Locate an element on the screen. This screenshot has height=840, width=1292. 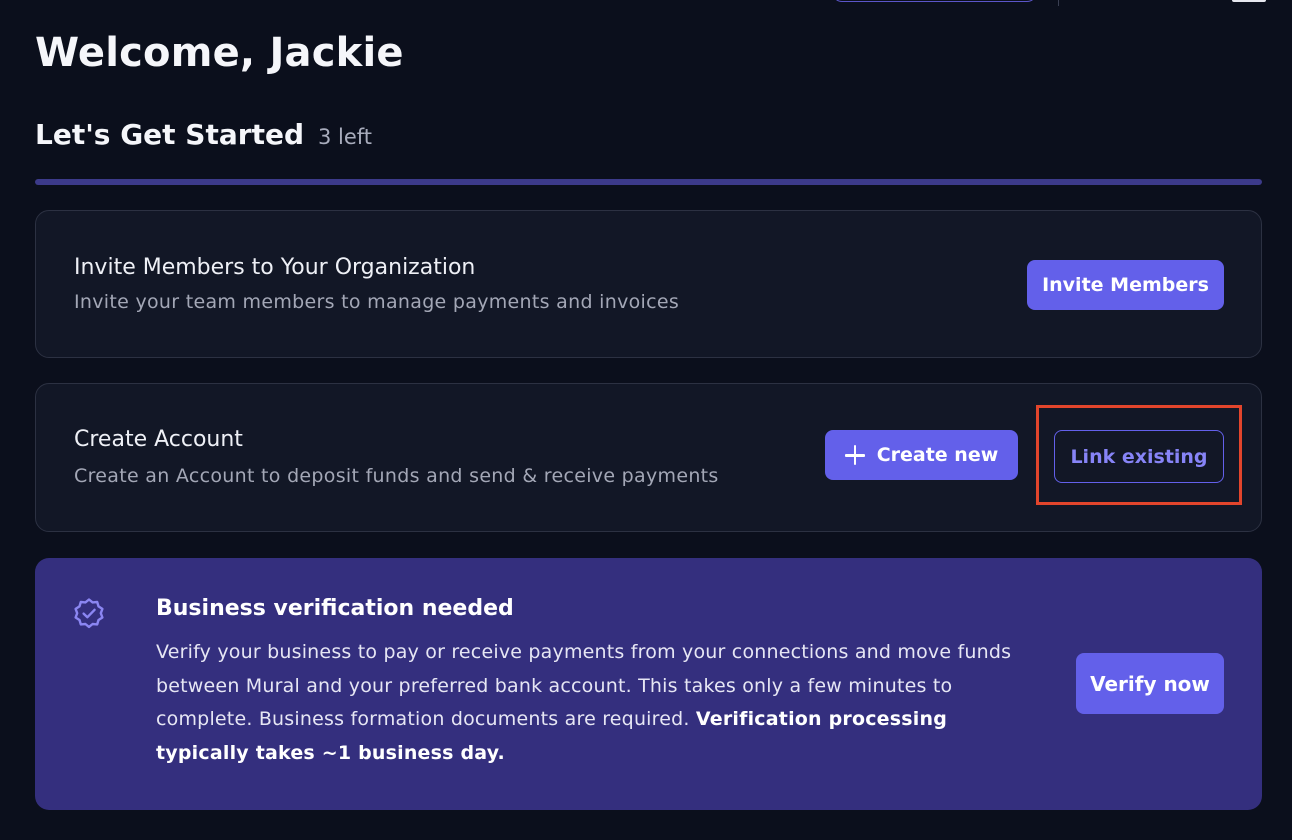
onboarding-progress-fill is located at coordinates (648, 182).